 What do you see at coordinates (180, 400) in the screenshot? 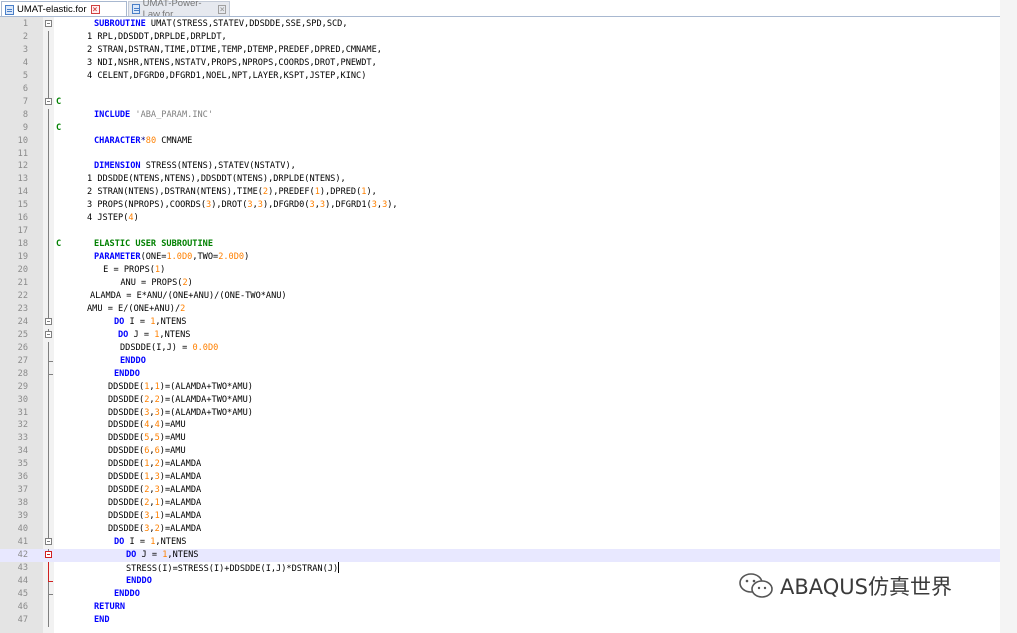
I see `code-text: DDSDDE(2,2)=(ALAMDA+TWO*AMU)` at bounding box center [180, 400].